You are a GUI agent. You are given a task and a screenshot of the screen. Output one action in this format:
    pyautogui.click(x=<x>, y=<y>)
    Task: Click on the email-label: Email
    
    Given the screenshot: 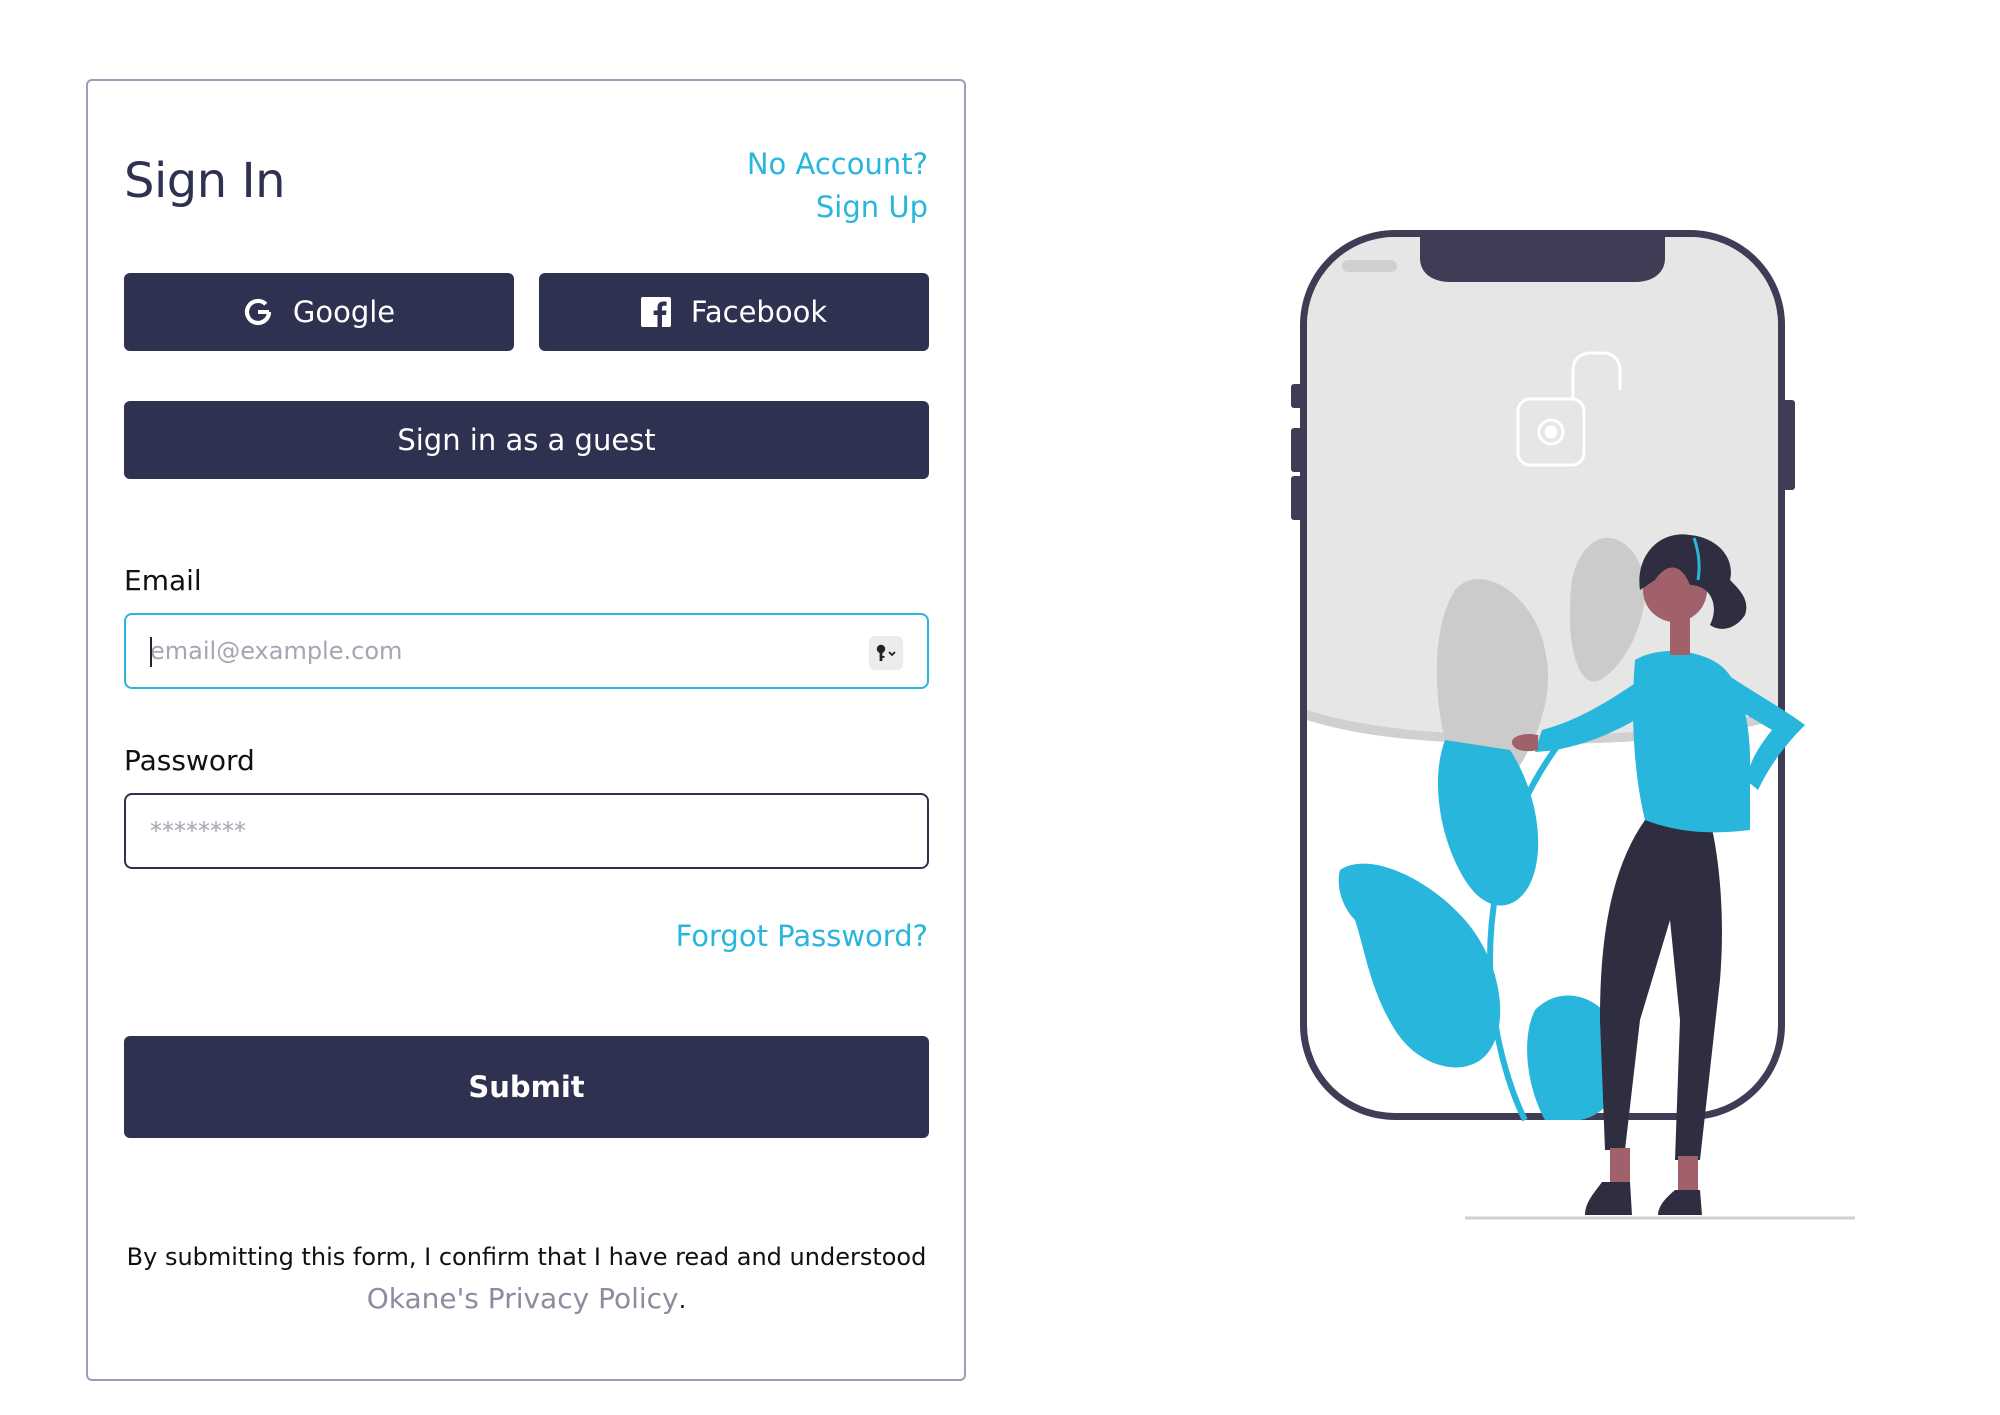 What is the action you would take?
    pyautogui.click(x=163, y=580)
    